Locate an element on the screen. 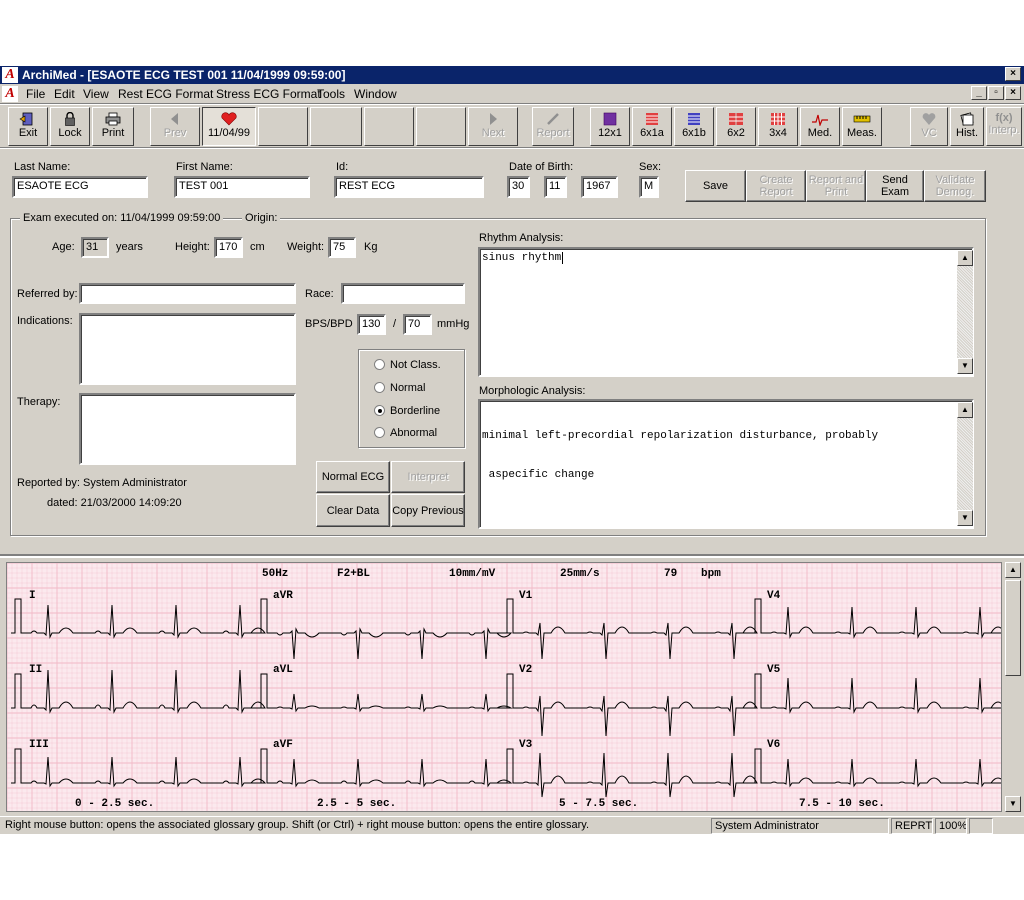 The width and height of the screenshot is (1024, 900). exit-button: Exit is located at coordinates (28, 126).